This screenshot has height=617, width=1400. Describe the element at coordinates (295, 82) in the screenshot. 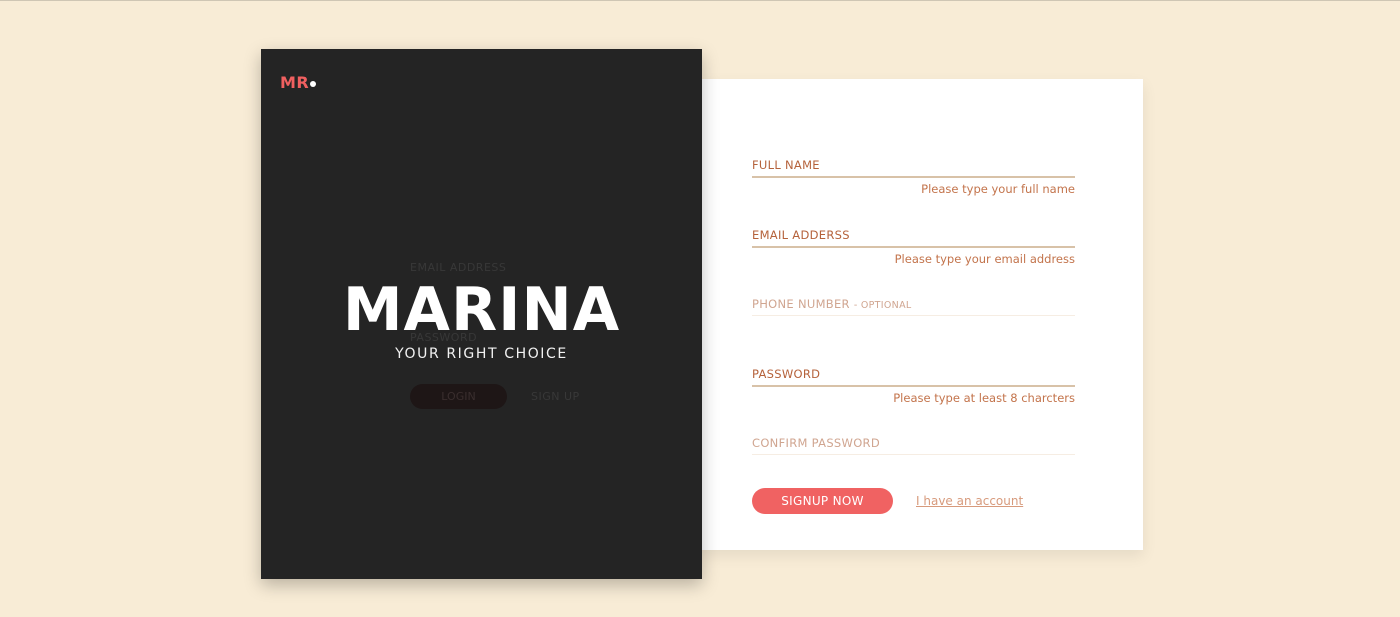

I see `logo-text: MR` at that location.